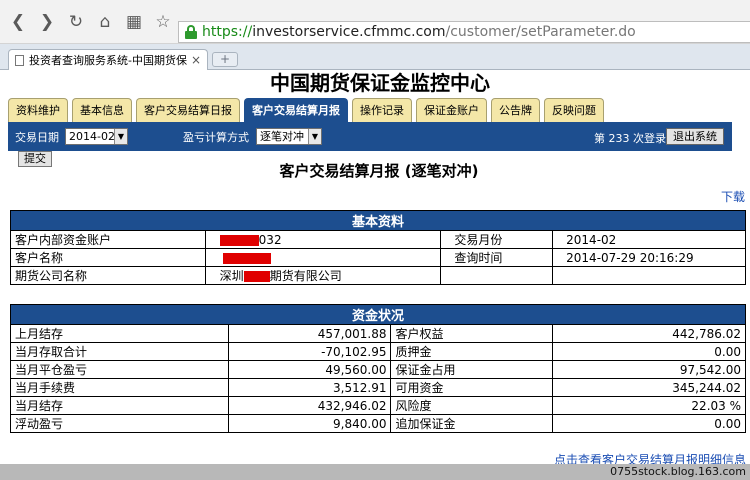 This screenshot has width=750, height=480. I want to click on customer-name-label: 客户名称, so click(108, 257).